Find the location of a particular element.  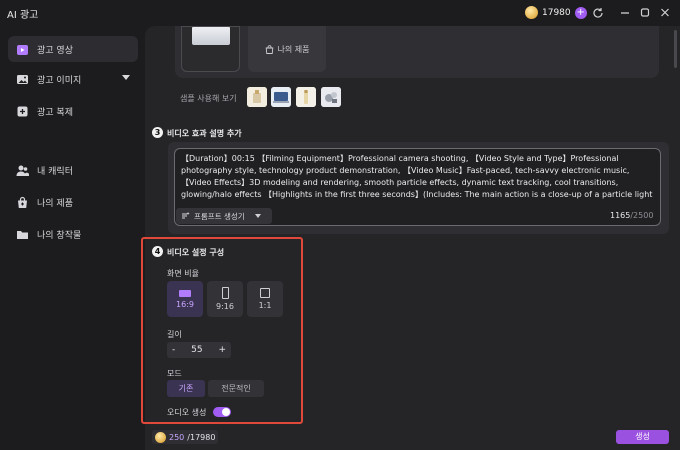

increment-button: + is located at coordinates (222, 350).